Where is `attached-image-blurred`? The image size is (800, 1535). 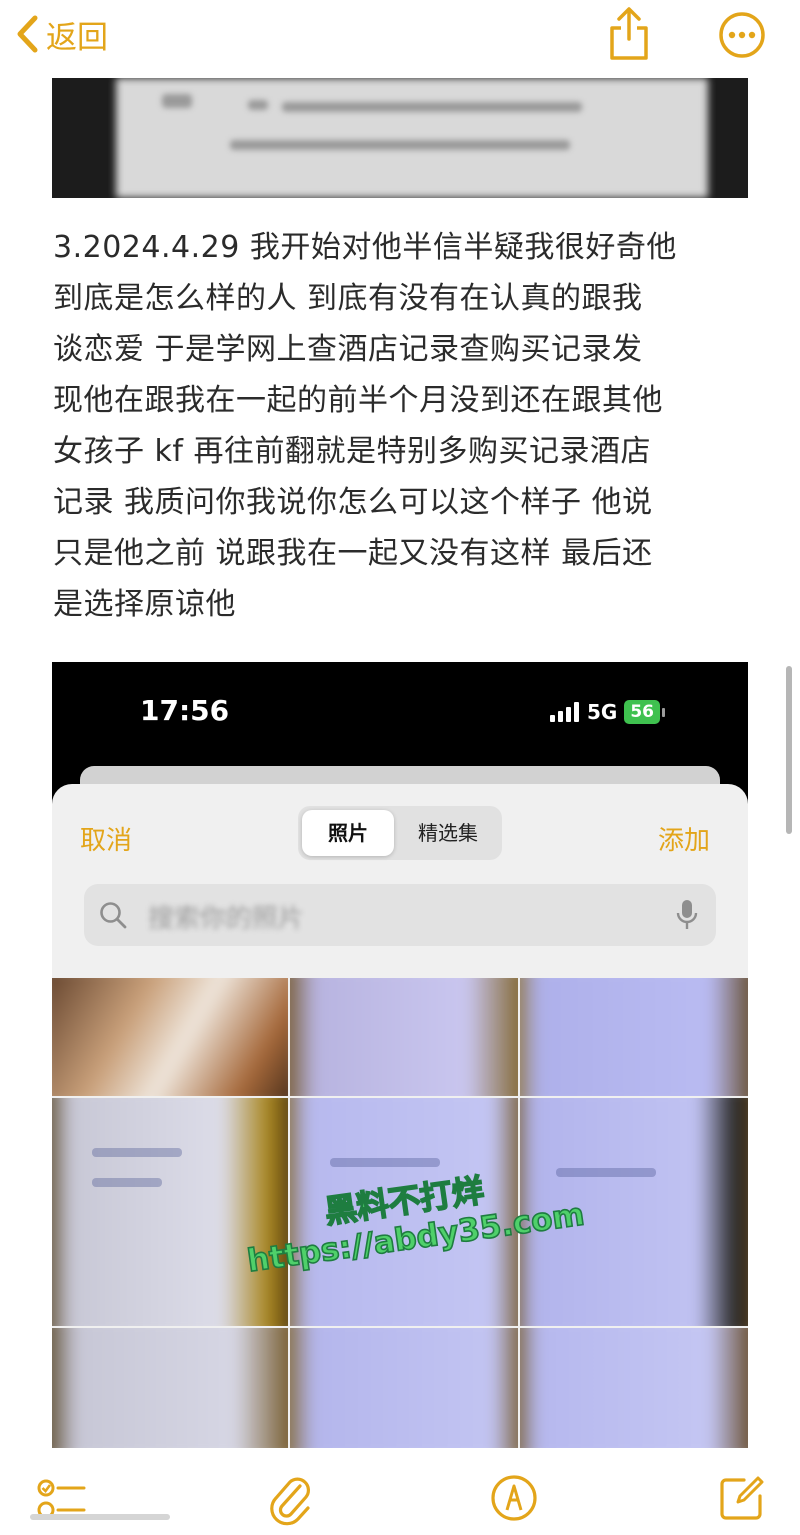 attached-image-blurred is located at coordinates (400, 138).